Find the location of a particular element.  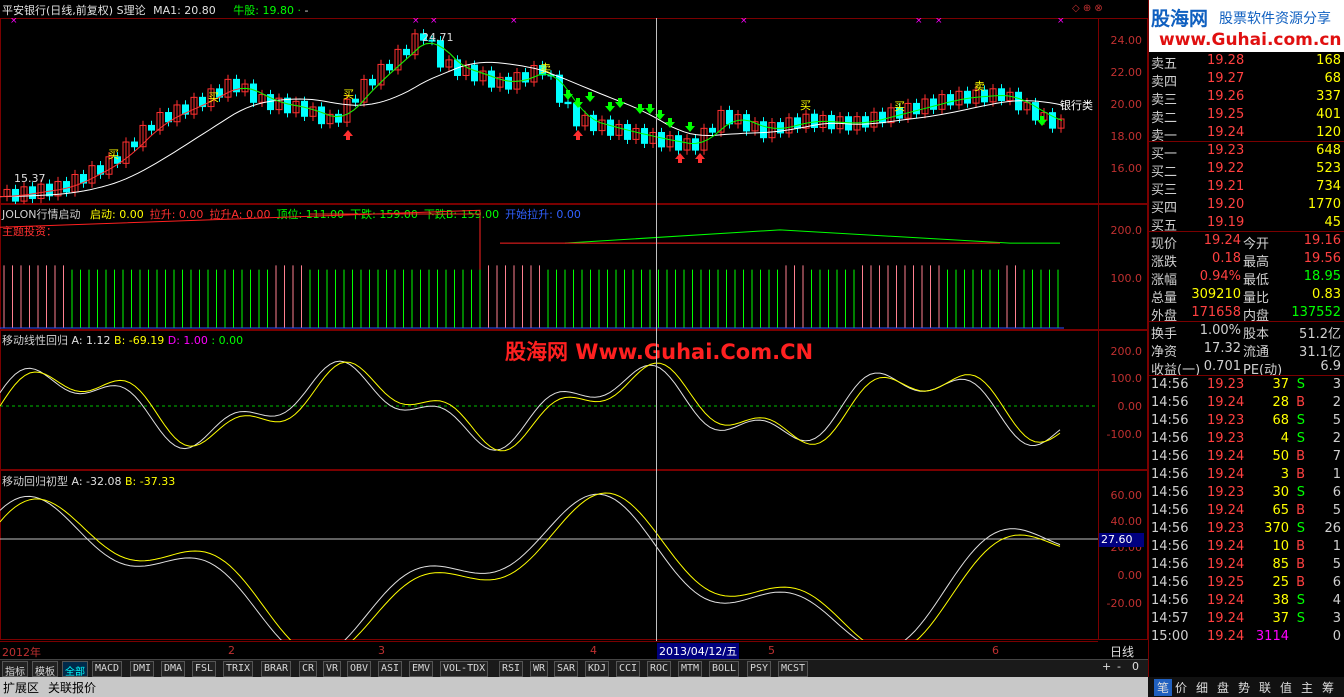

bid-vol: 523 is located at coordinates (1328, 168).